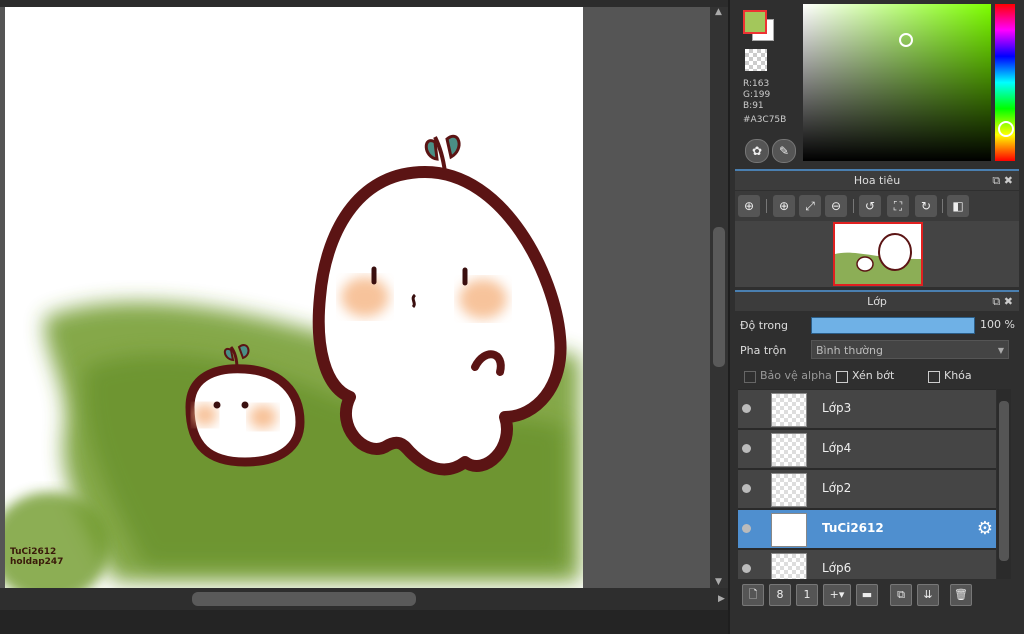 This screenshot has height=634, width=1024. Describe the element at coordinates (997, 324) in the screenshot. I see `opacity-value: 100 %` at that location.